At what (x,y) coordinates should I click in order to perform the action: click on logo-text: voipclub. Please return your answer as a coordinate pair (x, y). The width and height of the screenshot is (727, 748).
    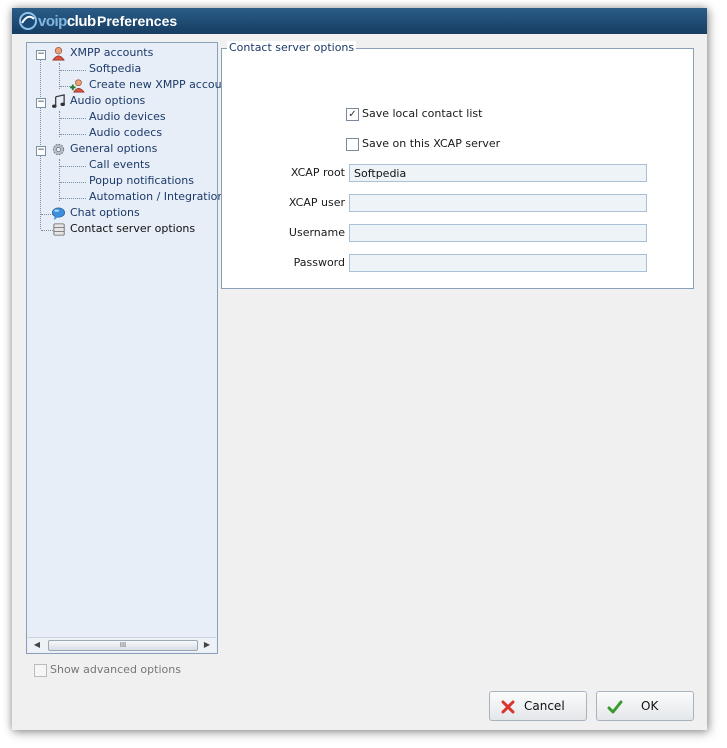
    Looking at the image, I should click on (67, 21).